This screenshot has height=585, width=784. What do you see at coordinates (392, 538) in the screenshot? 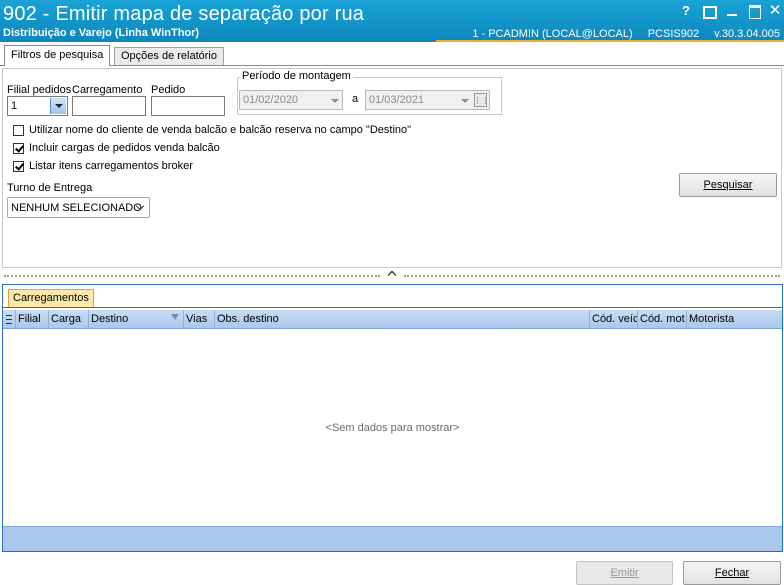
I see `grid-footer` at bounding box center [392, 538].